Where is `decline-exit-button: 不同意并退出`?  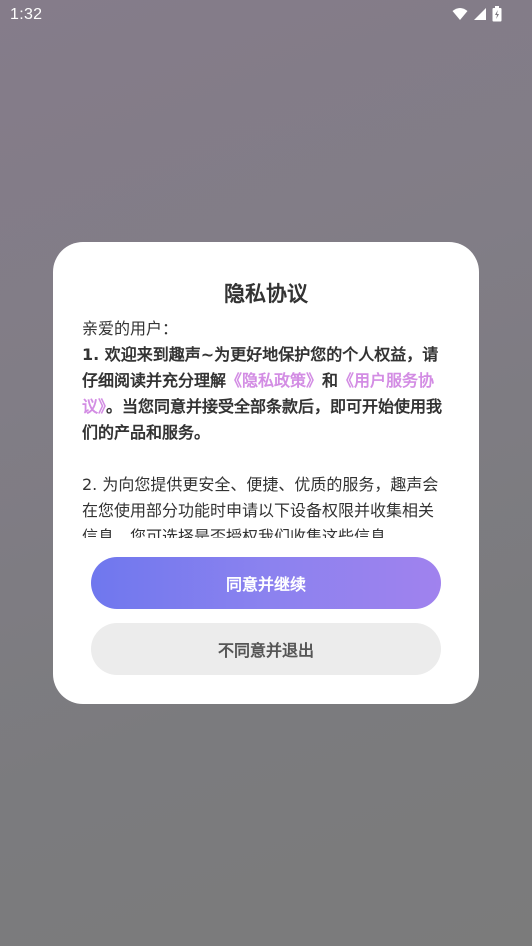
decline-exit-button: 不同意并退出 is located at coordinates (266, 649).